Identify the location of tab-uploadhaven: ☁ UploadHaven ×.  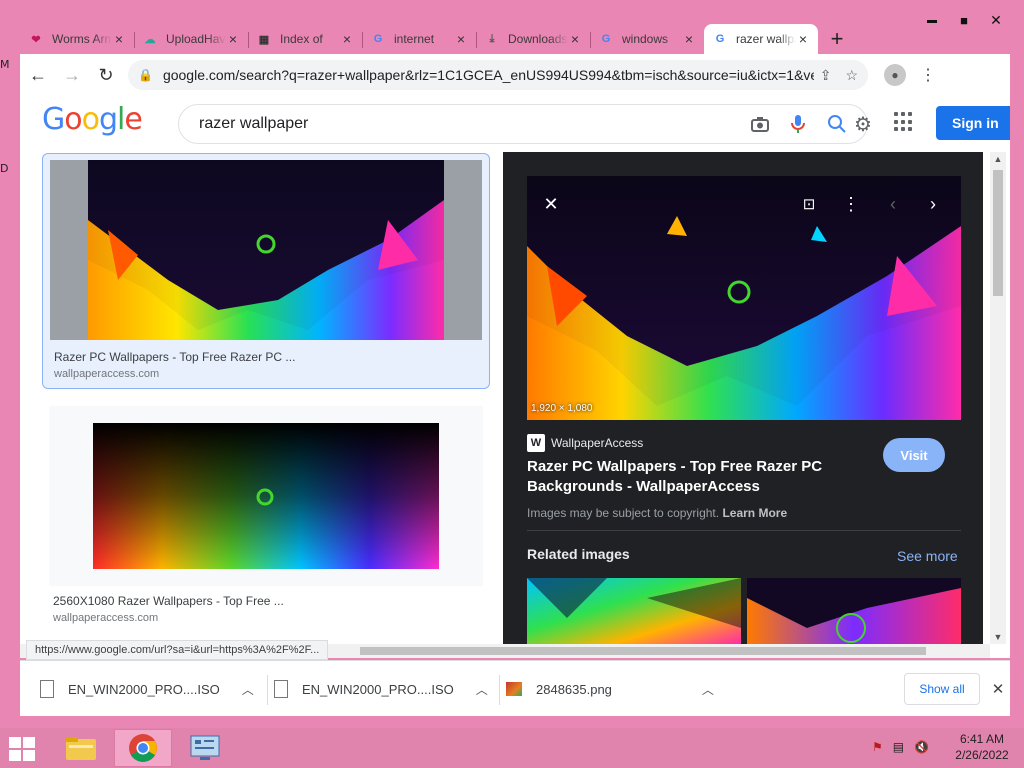
(191, 39).